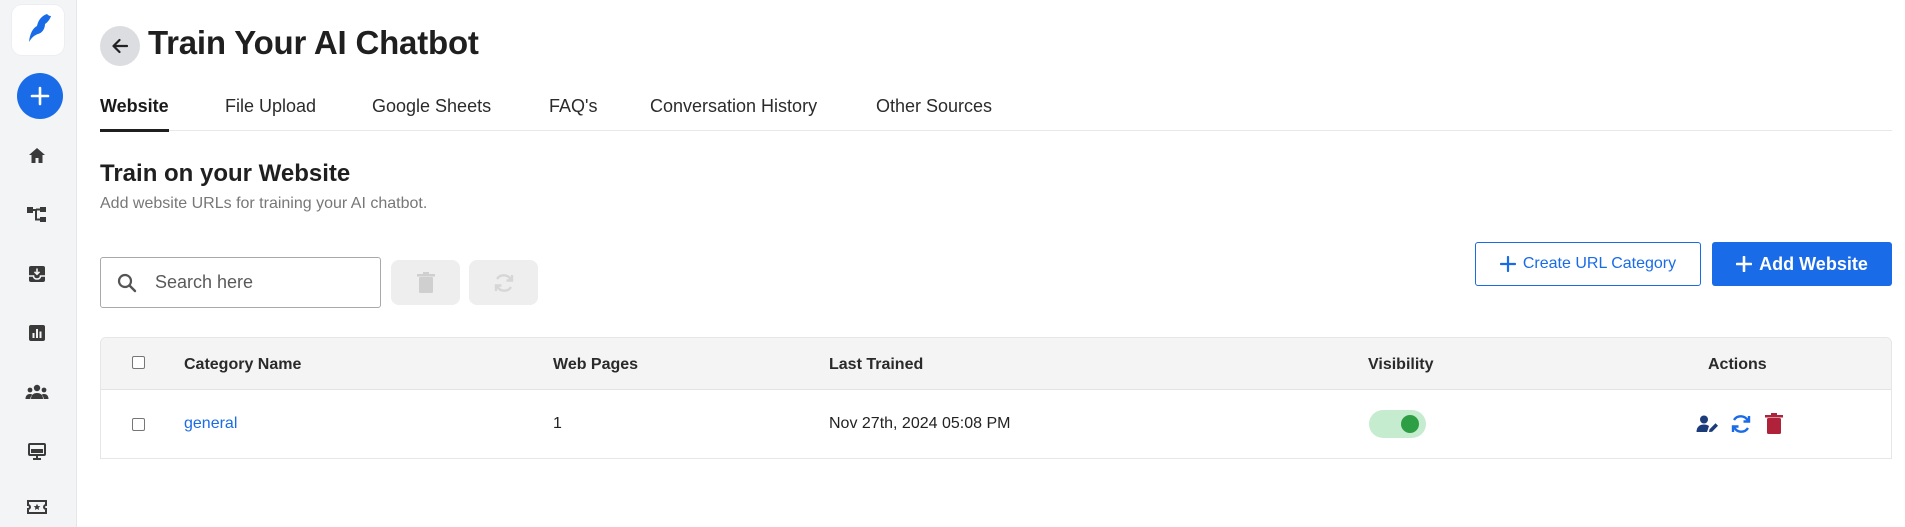 This screenshot has height=527, width=1905. Describe the element at coordinates (260, 282) in the screenshot. I see `search-input` at that location.